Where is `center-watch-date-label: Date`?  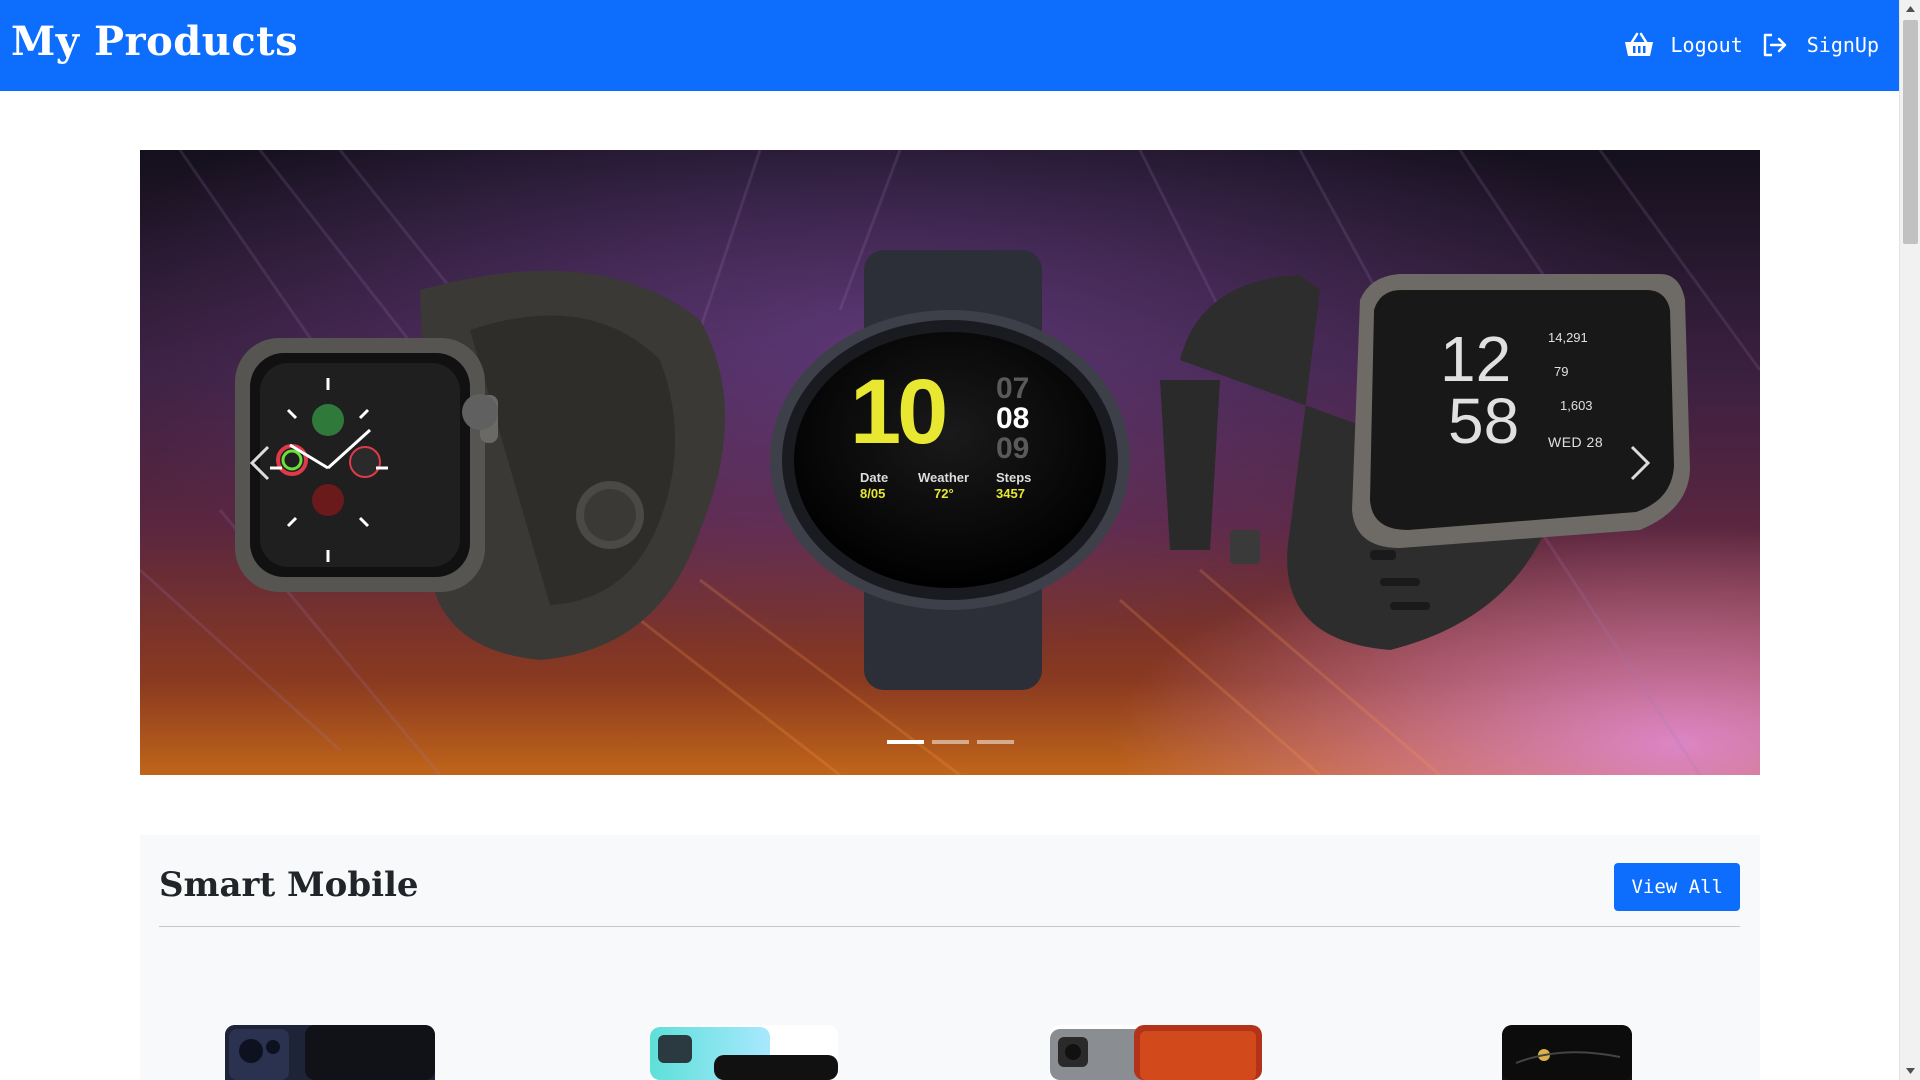 center-watch-date-label: Date is located at coordinates (874, 477).